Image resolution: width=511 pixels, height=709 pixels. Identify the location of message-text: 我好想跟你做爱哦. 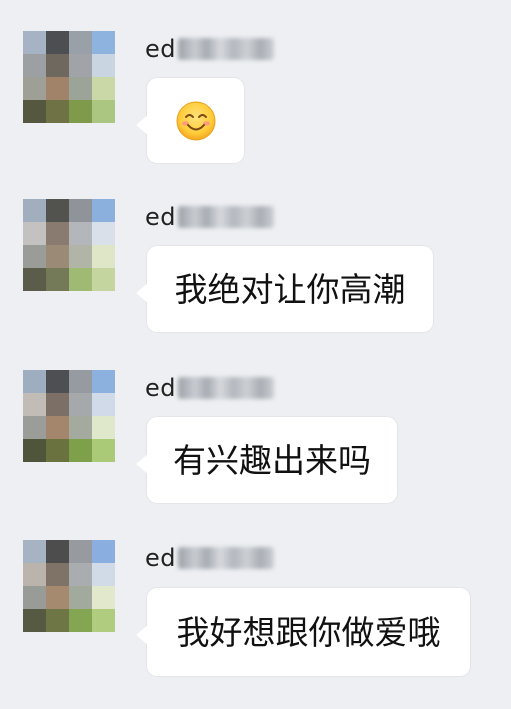
(308, 632).